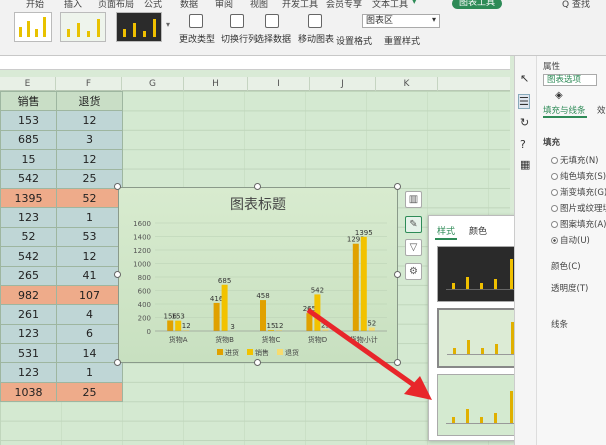  What do you see at coordinates (413, 247) in the screenshot?
I see `chart-filter-icon: ▽` at bounding box center [413, 247].